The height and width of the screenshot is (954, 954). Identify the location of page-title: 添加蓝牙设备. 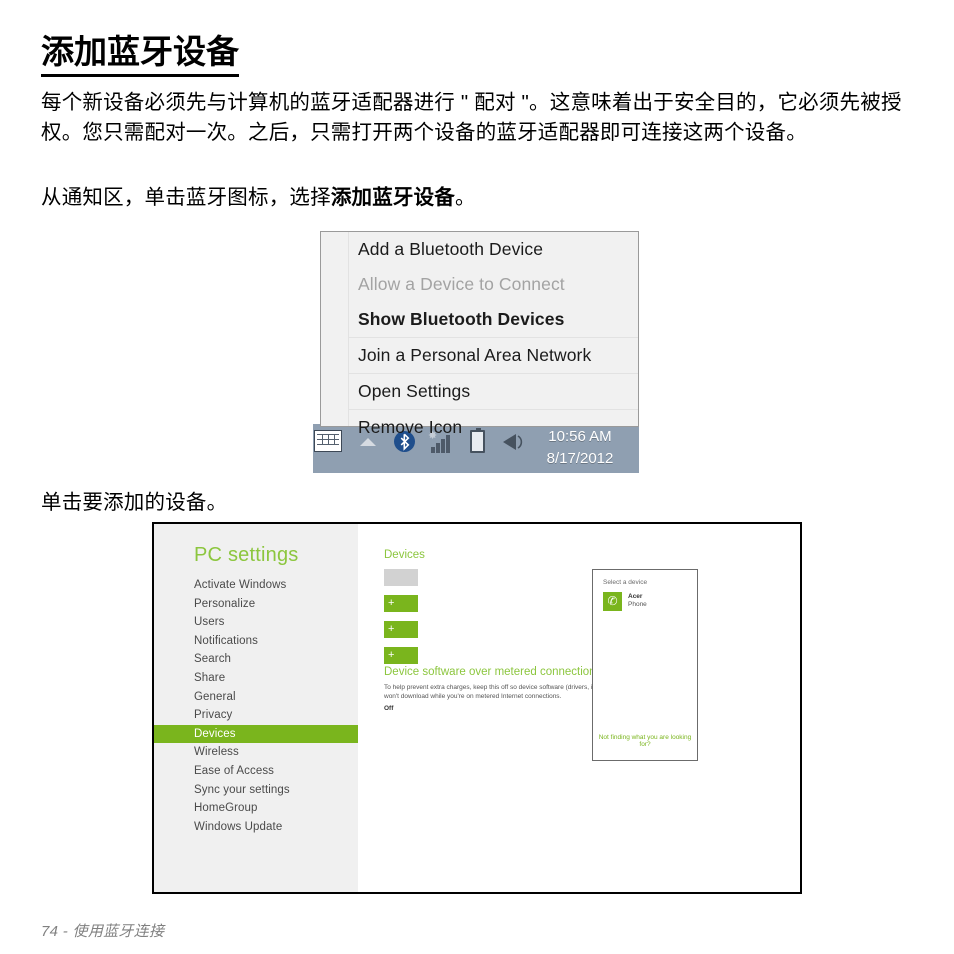
(140, 54).